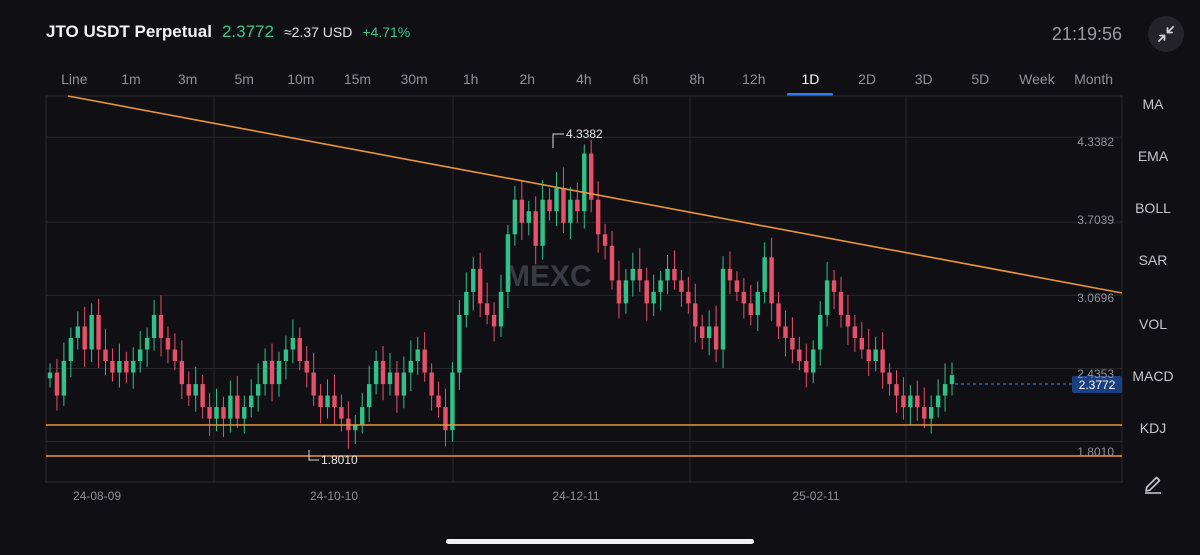 This screenshot has width=1200, height=555. Describe the element at coordinates (1095, 142) in the screenshot. I see `y-tick-label: 4.3382` at that location.